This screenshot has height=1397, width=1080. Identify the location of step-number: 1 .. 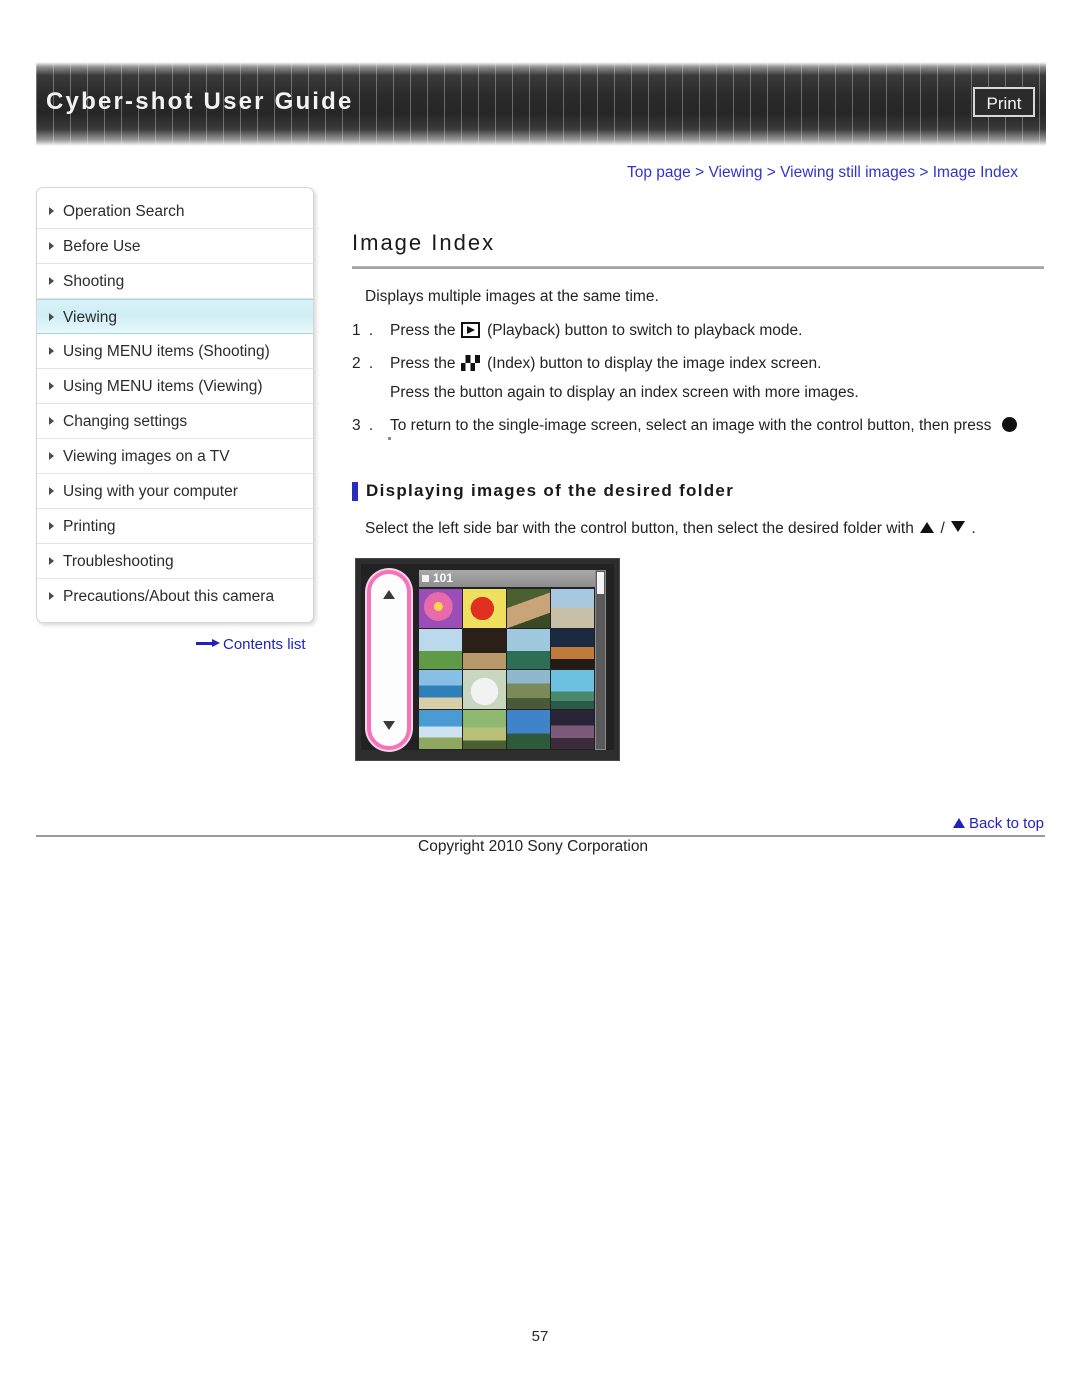
(364, 330).